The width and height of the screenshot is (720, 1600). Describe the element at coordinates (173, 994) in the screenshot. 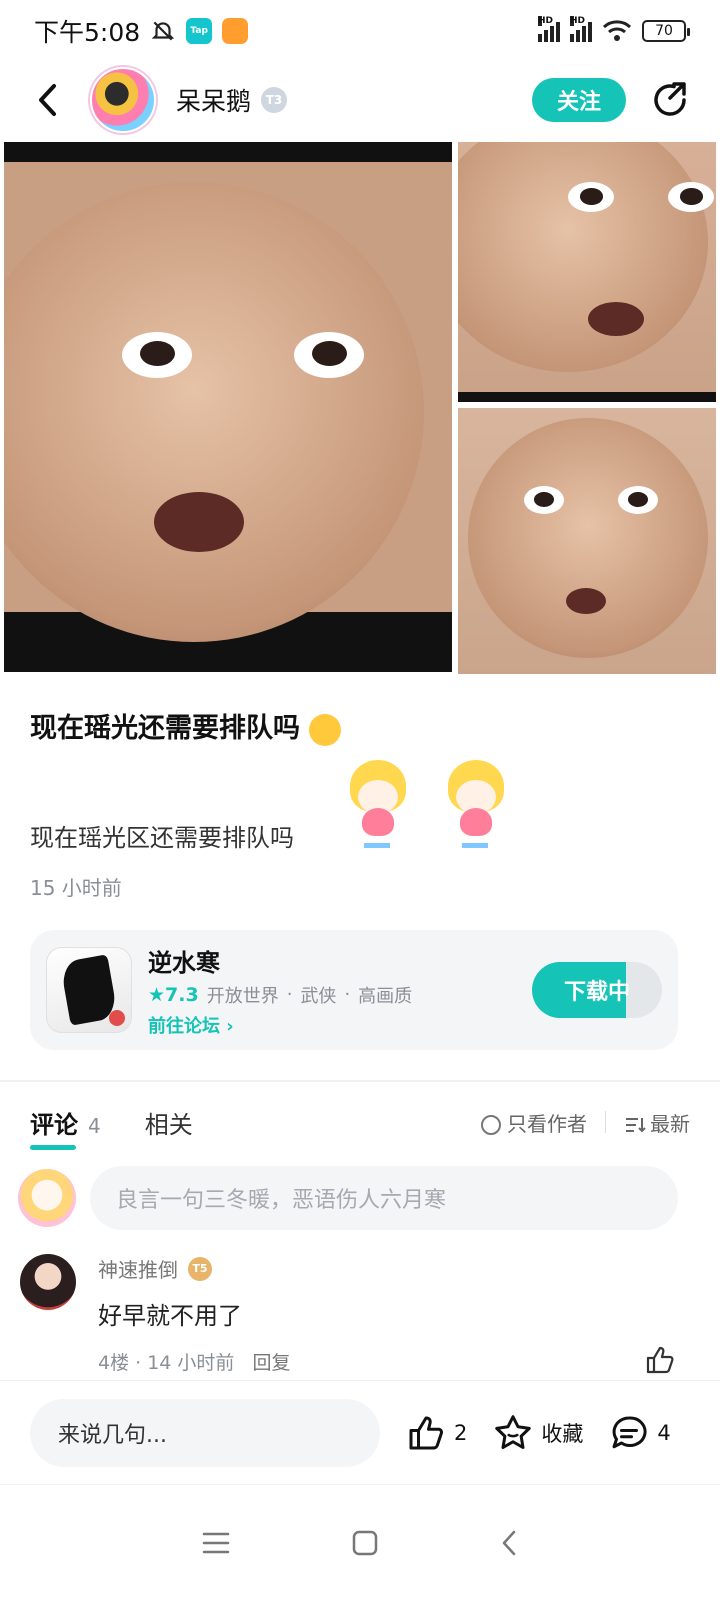

I see `game-rating: ★7.3` at that location.